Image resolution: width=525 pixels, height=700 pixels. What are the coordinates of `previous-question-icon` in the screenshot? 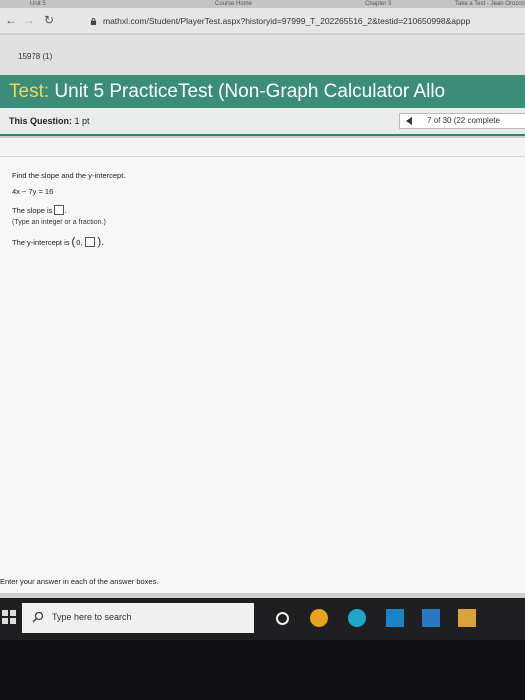 It's located at (409, 121).